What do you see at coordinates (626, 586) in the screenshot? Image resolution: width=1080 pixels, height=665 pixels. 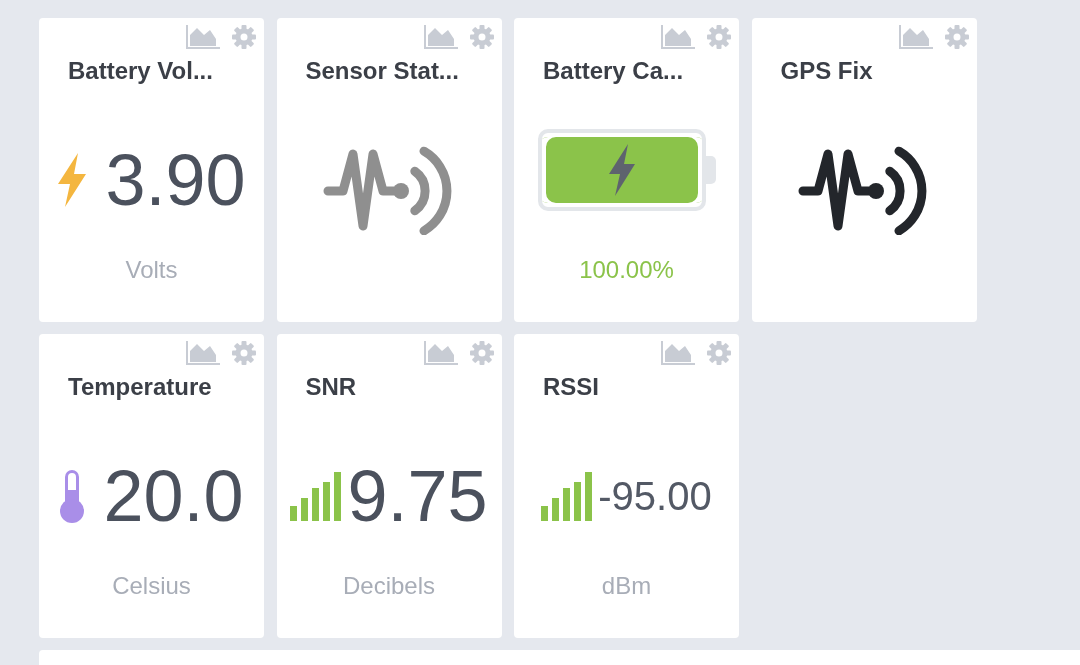 I see `unit-label: dBm` at bounding box center [626, 586].